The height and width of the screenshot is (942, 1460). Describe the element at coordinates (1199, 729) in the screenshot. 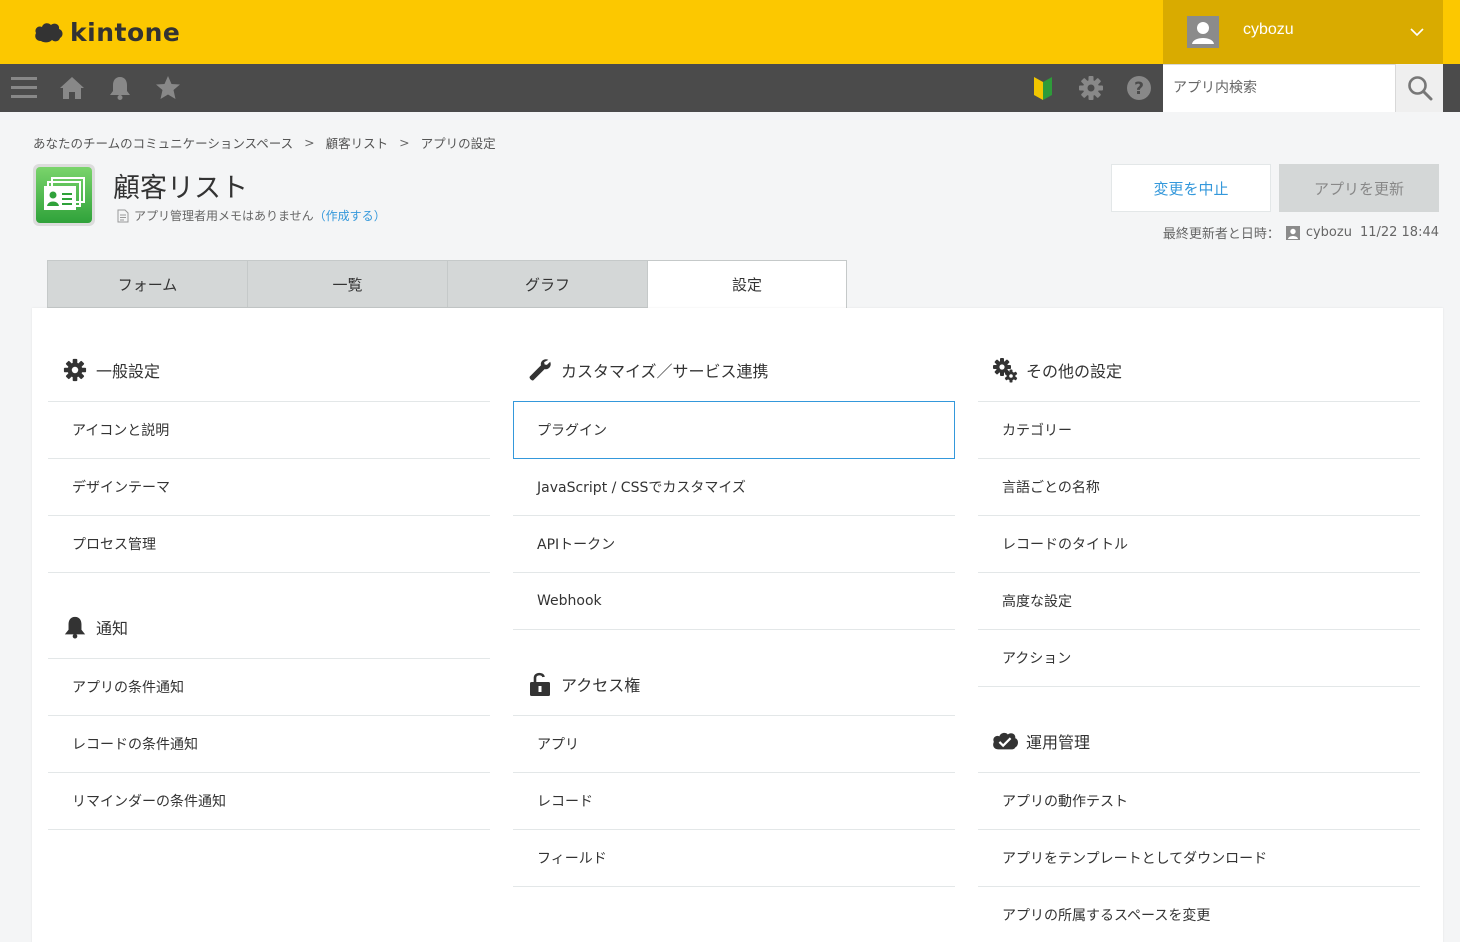

I see `section-operations: 運用管理` at that location.